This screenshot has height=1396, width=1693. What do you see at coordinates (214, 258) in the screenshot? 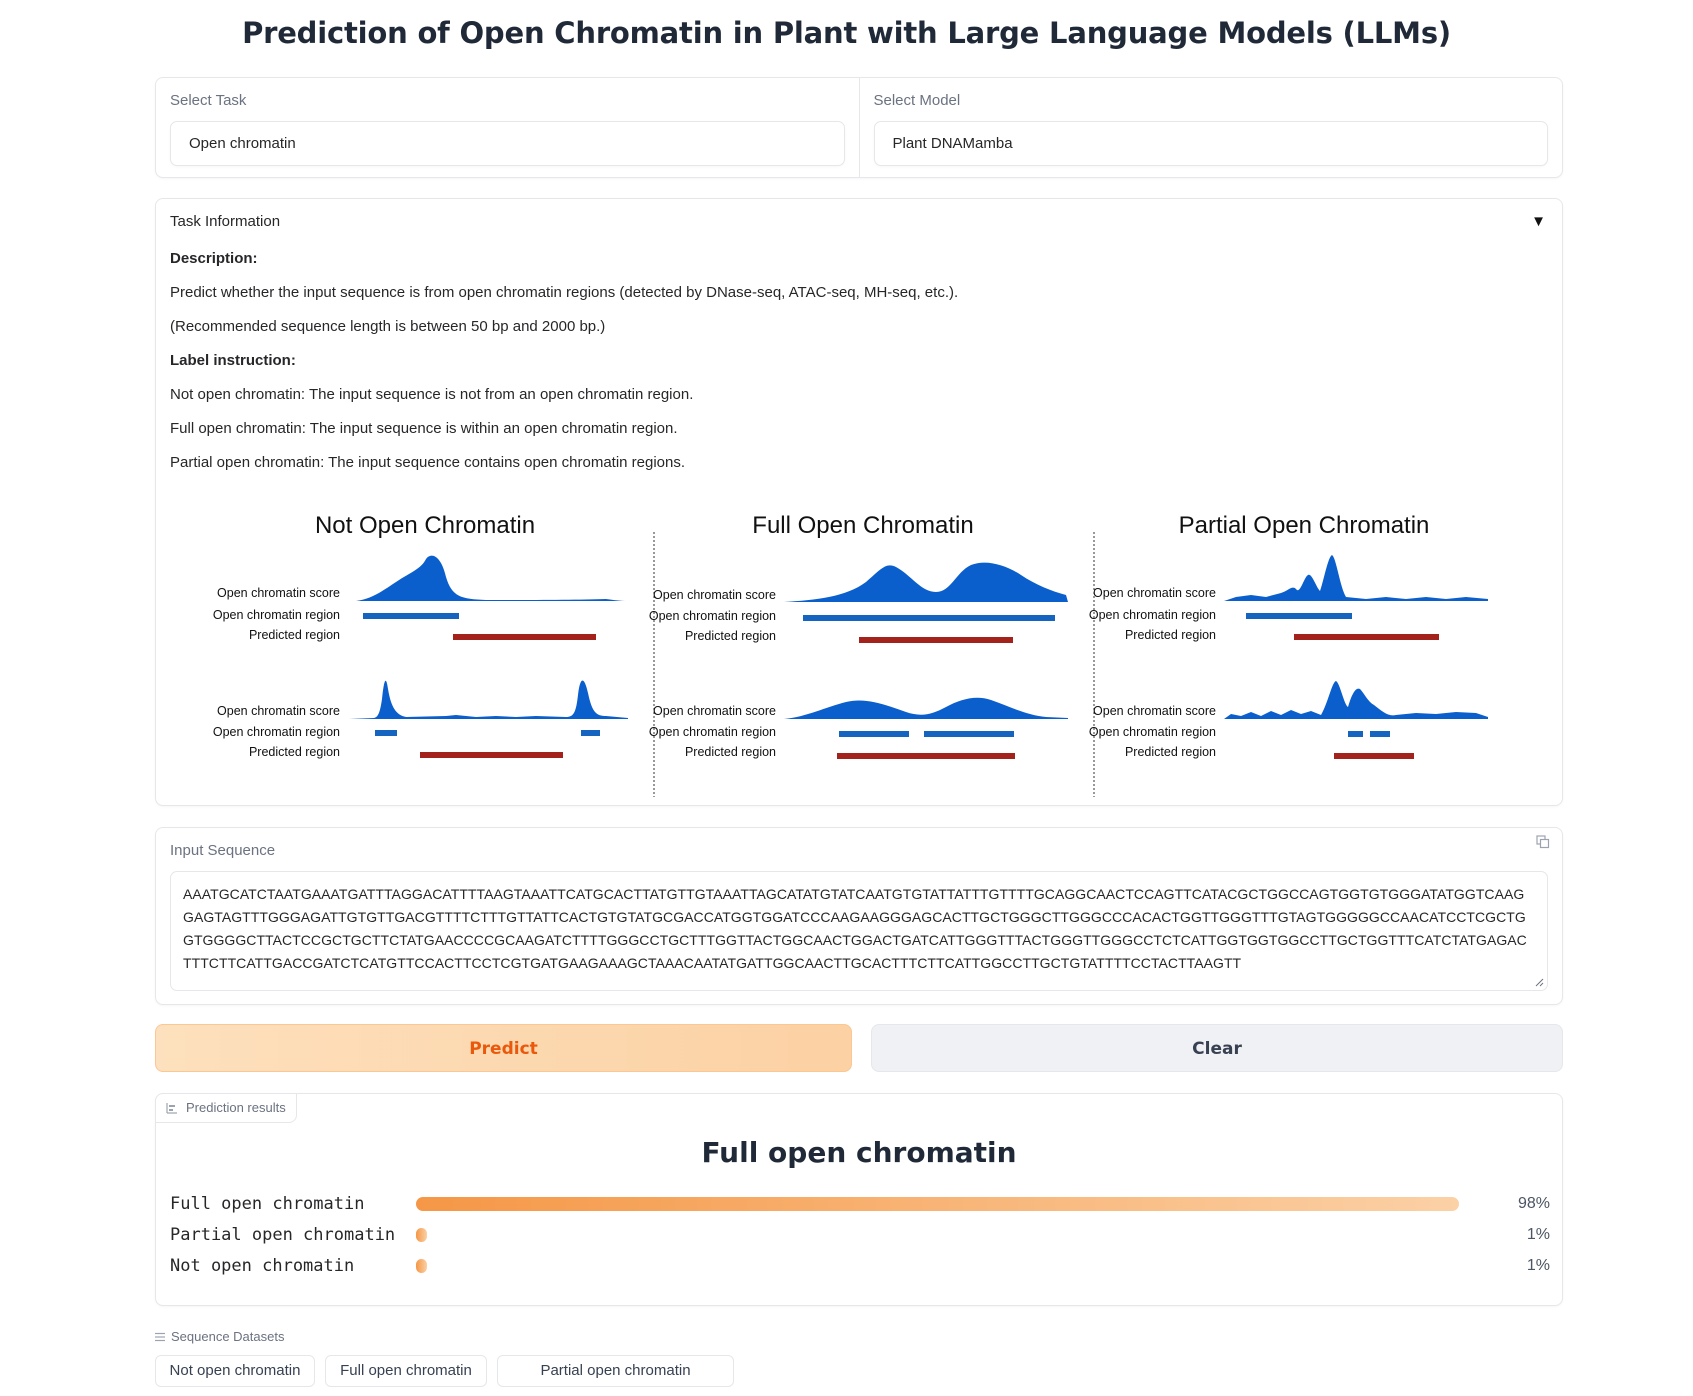
I see `description-heading: Description:` at bounding box center [214, 258].